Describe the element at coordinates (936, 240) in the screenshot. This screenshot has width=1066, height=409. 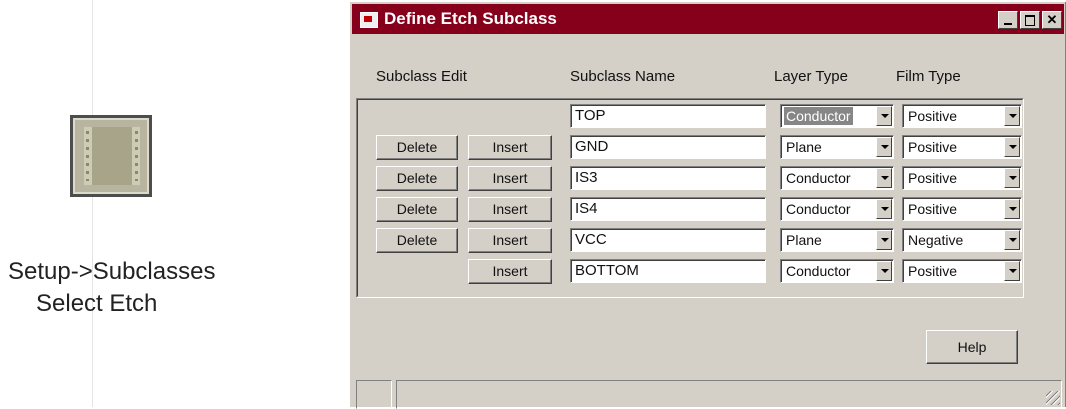
I see `film-type-select-value: Negative` at that location.